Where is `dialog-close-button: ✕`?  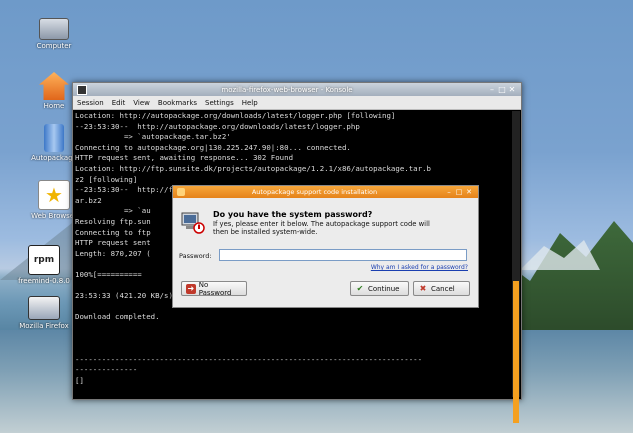 dialog-close-button: ✕ is located at coordinates (469, 192).